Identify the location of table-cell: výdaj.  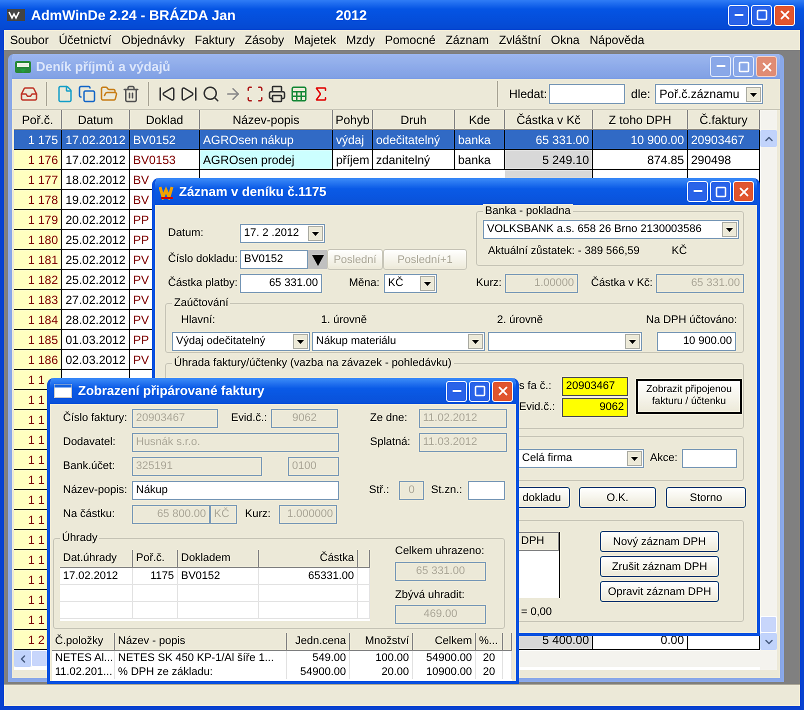
(353, 140).